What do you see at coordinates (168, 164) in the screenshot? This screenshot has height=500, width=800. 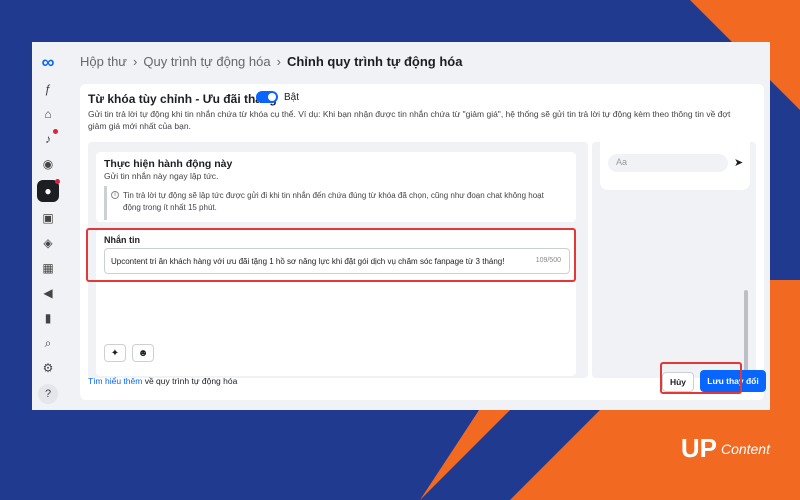 I see `action-title: Thực hiện hành động này` at bounding box center [168, 164].